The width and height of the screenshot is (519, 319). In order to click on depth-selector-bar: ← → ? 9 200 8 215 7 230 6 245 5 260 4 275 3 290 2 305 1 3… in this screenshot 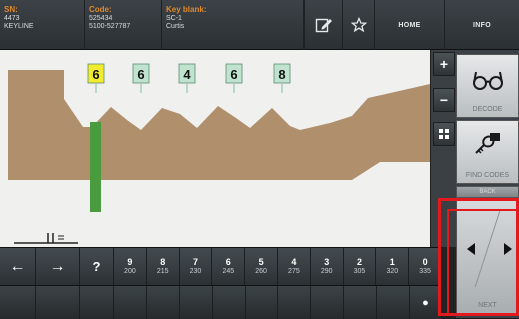, I will do `click(221, 266)`.